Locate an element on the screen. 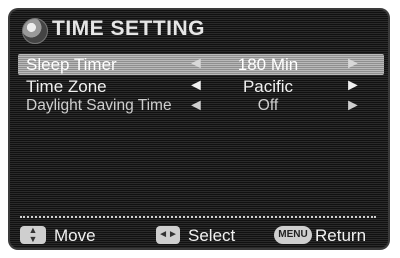 Image resolution: width=400 pixels, height=258 pixels. select-leftright-icon: ◄► is located at coordinates (168, 235).